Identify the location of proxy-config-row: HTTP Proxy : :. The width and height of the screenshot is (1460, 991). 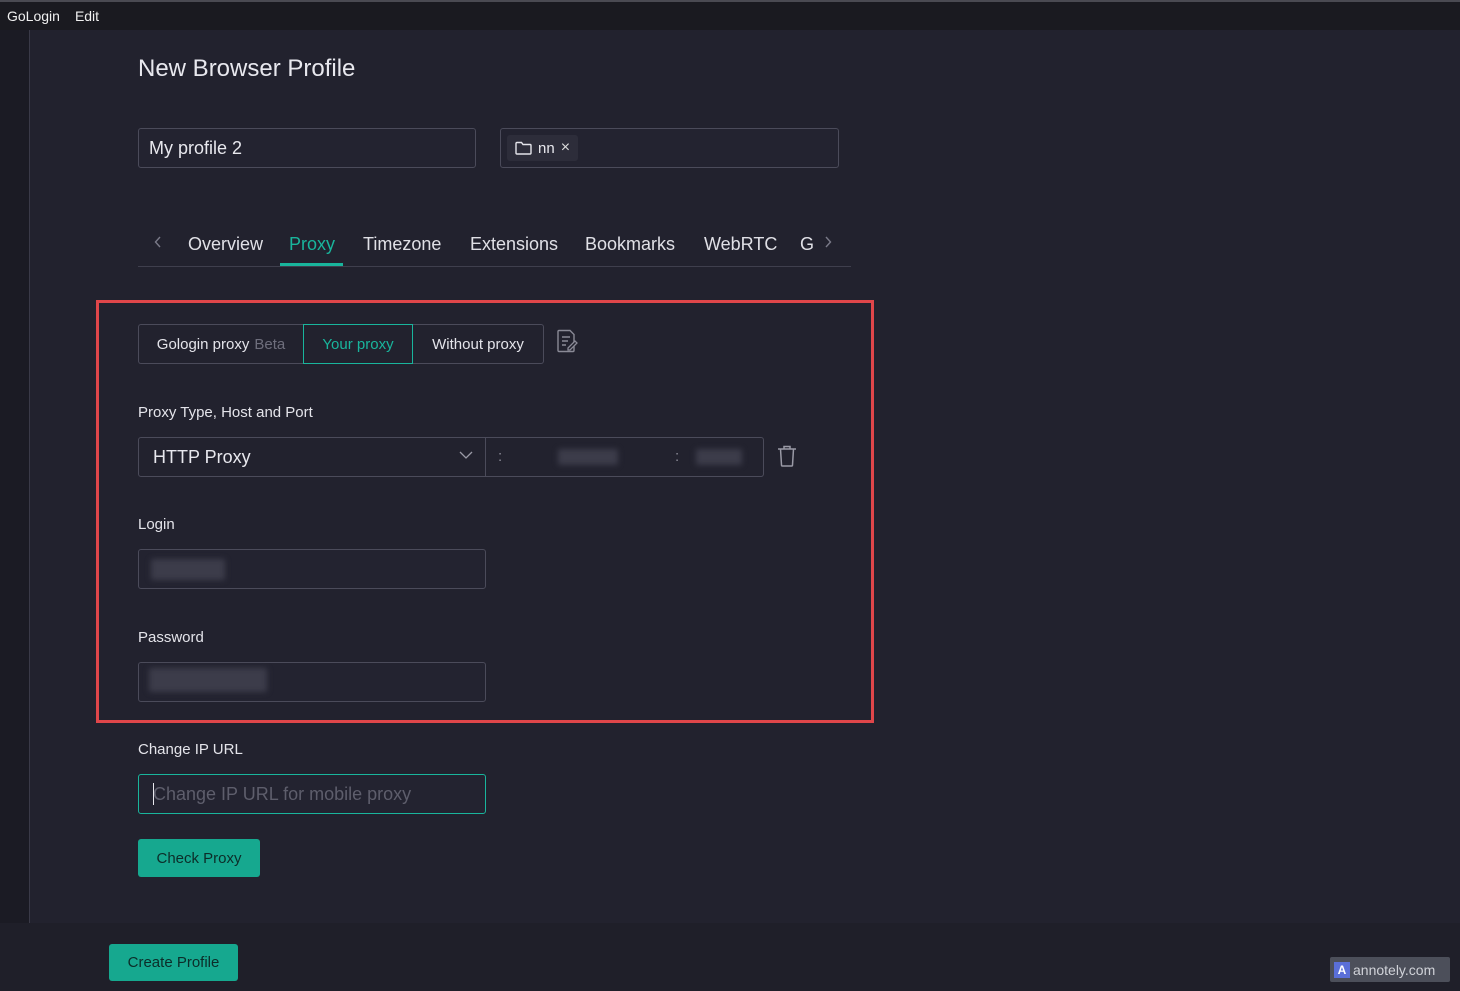
(451, 457).